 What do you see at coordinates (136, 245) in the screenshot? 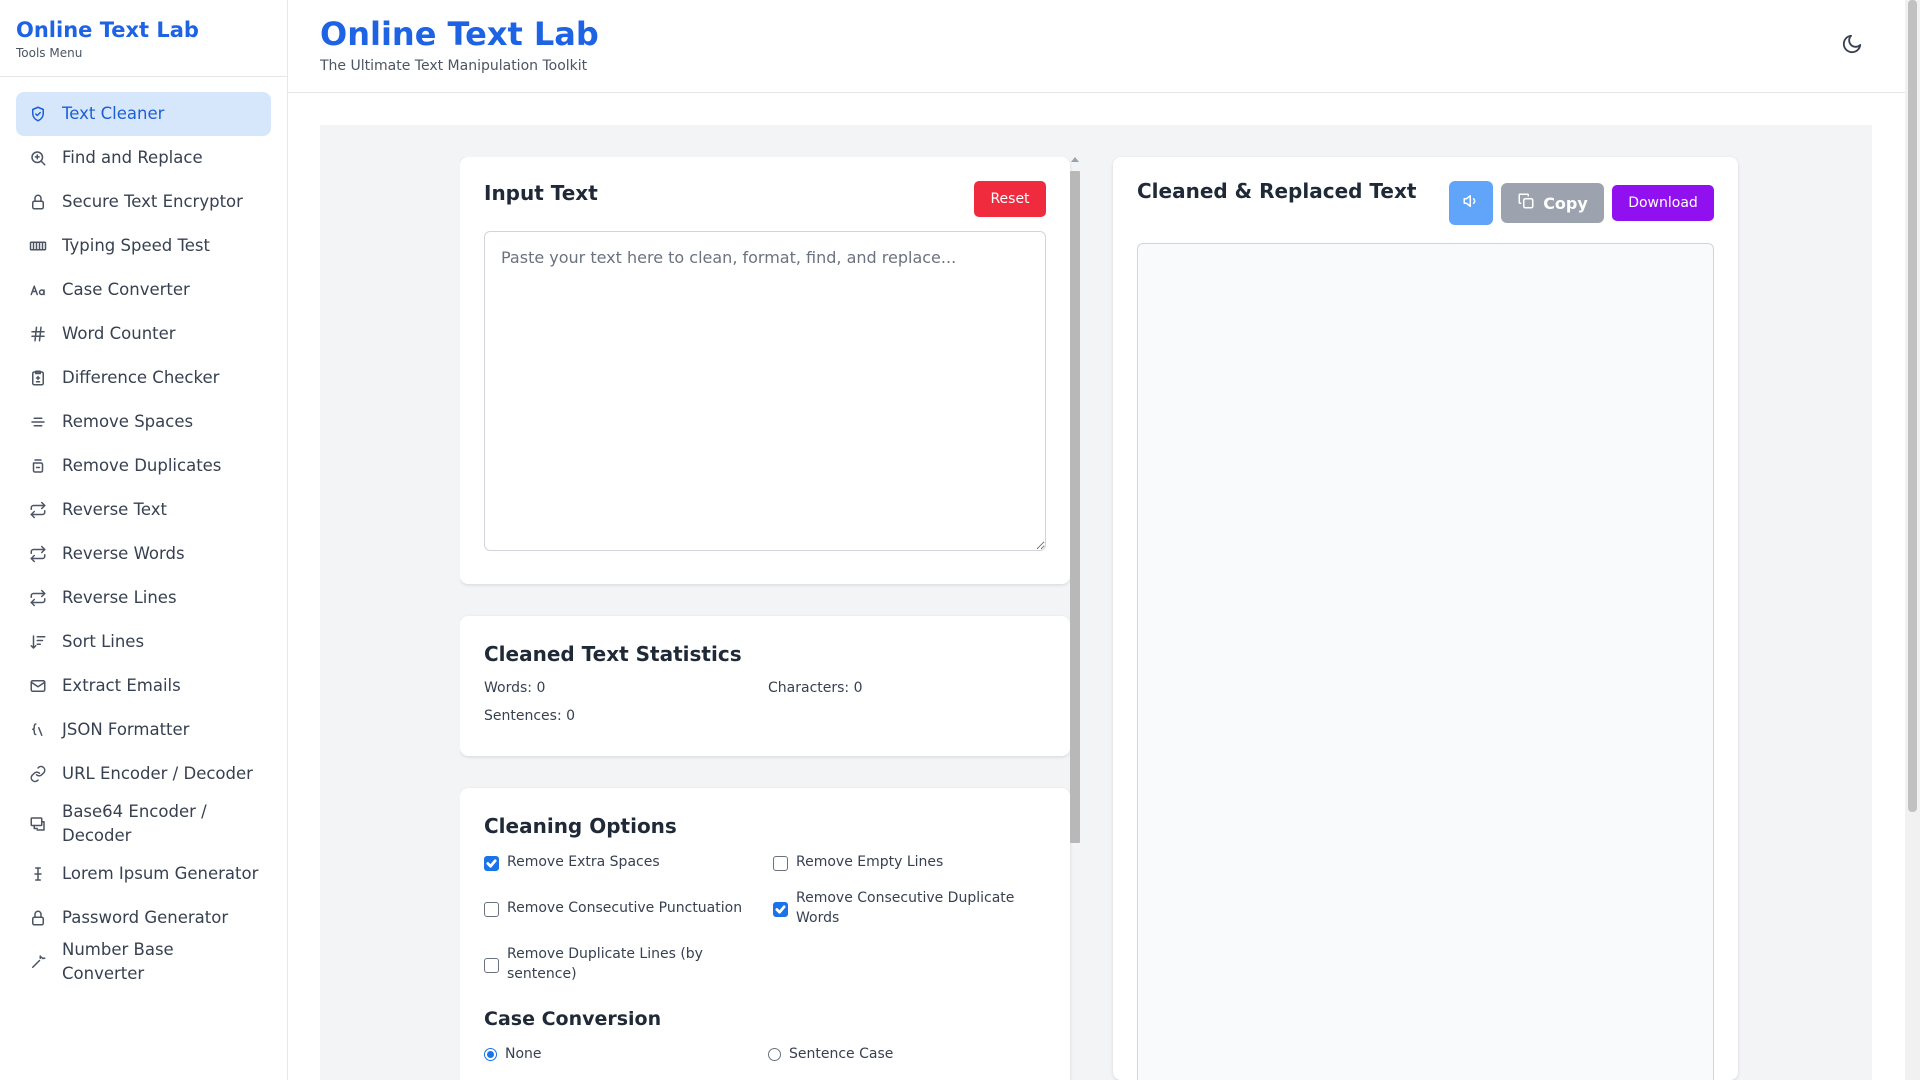
I see `sidebar-item-label: Typing Speed Test` at bounding box center [136, 245].